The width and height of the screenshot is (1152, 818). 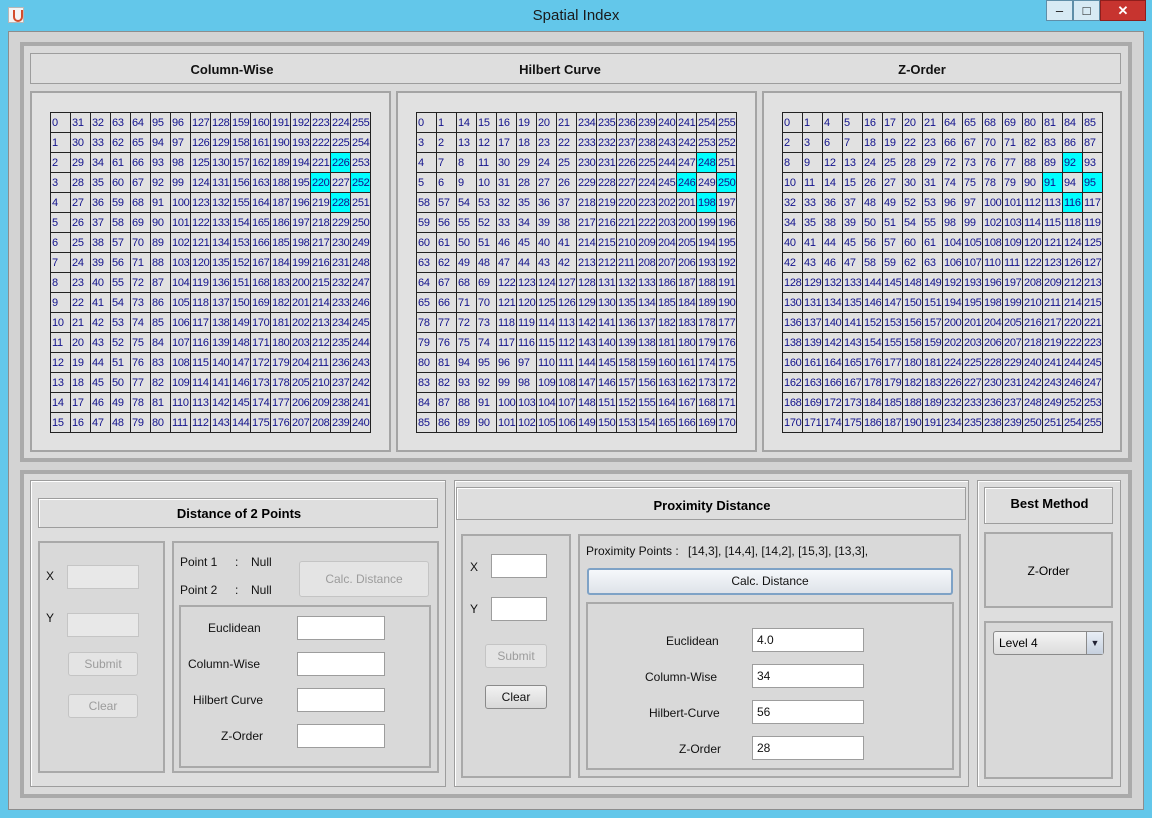 What do you see at coordinates (1123, 10) in the screenshot?
I see `close-button: ✕` at bounding box center [1123, 10].